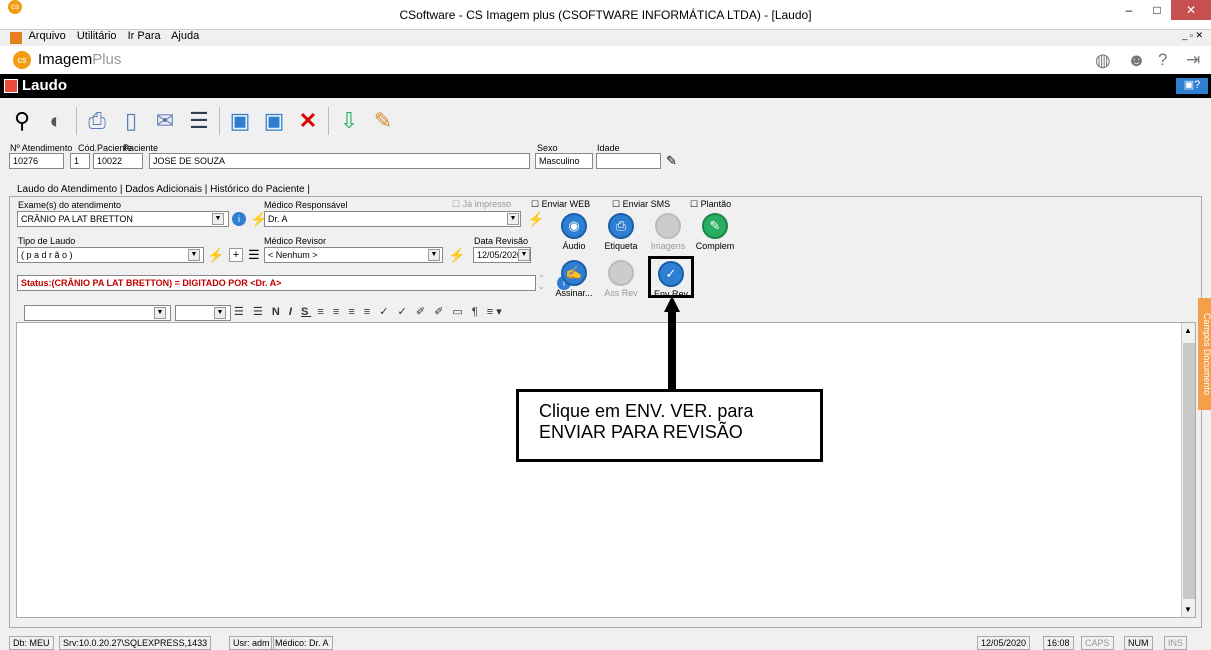  What do you see at coordinates (608, 148) in the screenshot?
I see `idade-label: Idade` at bounding box center [608, 148].